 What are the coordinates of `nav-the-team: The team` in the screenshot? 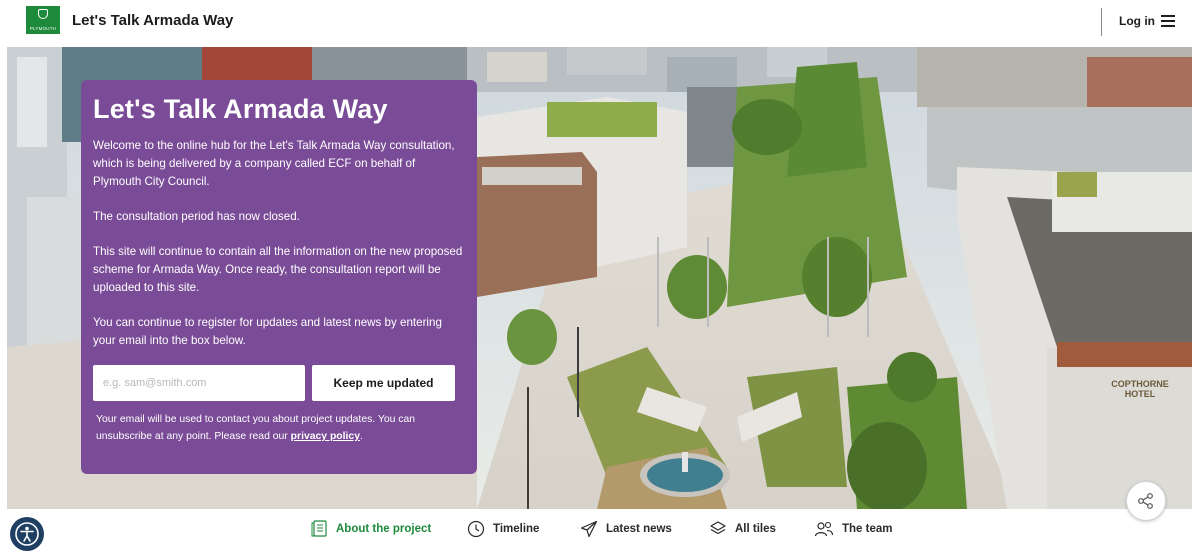 It's located at (853, 529).